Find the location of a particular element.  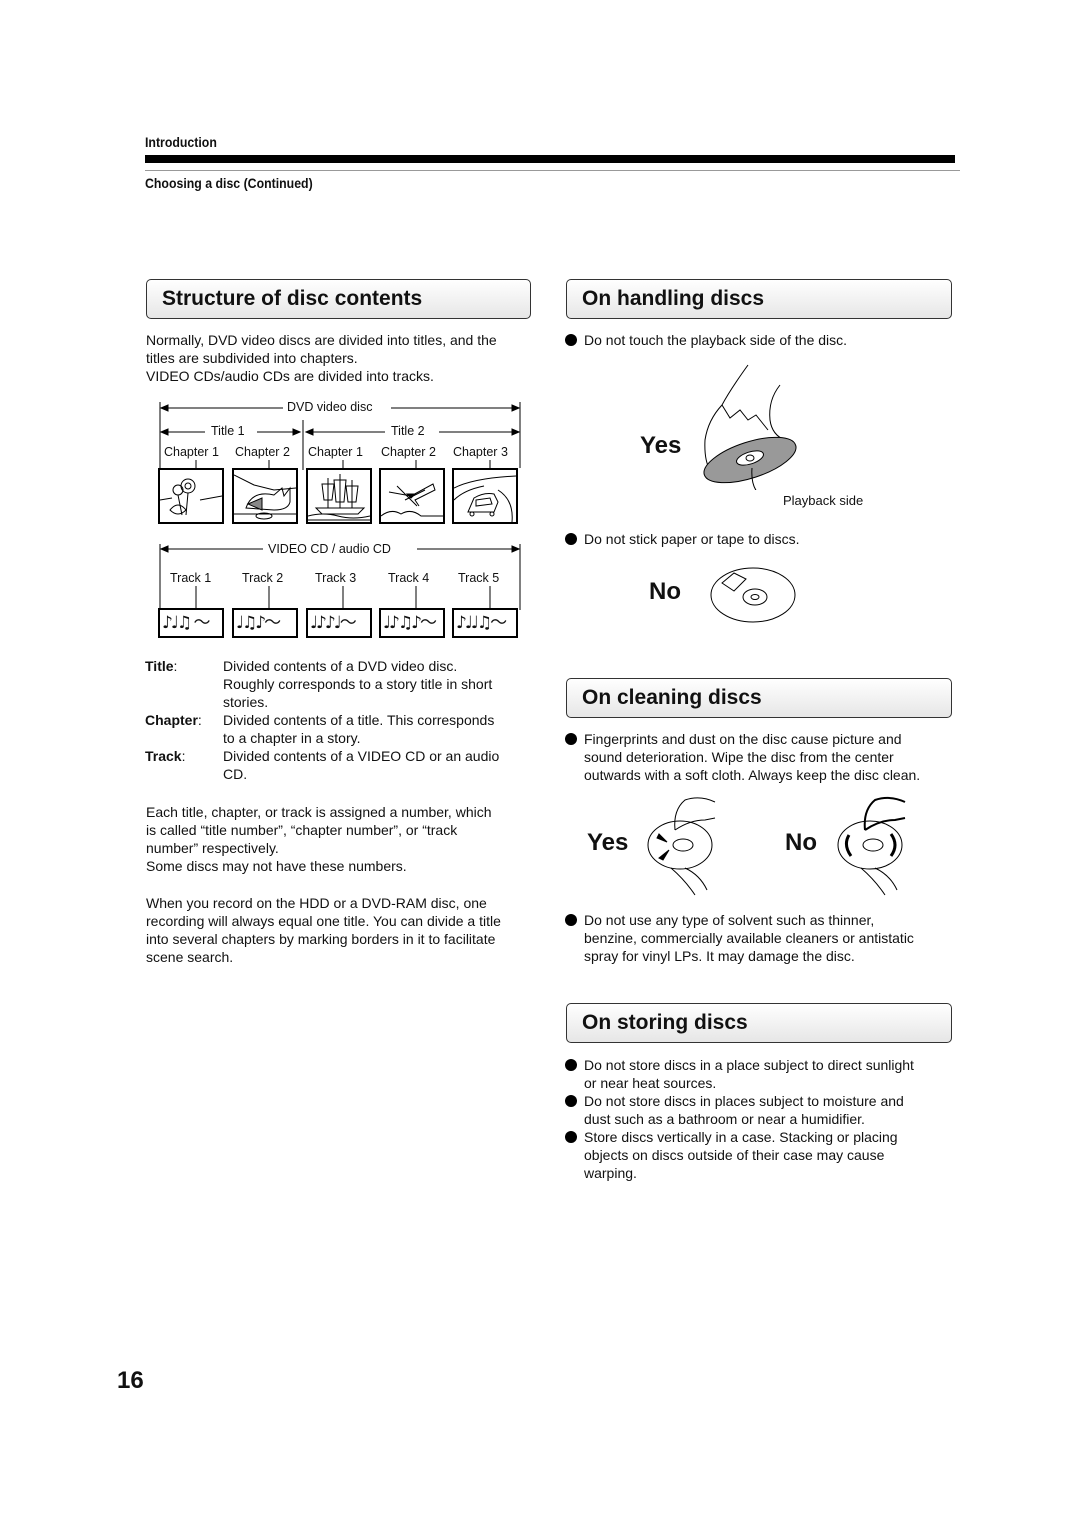

cleaning-heading: On cleaning discs is located at coordinates (759, 698).